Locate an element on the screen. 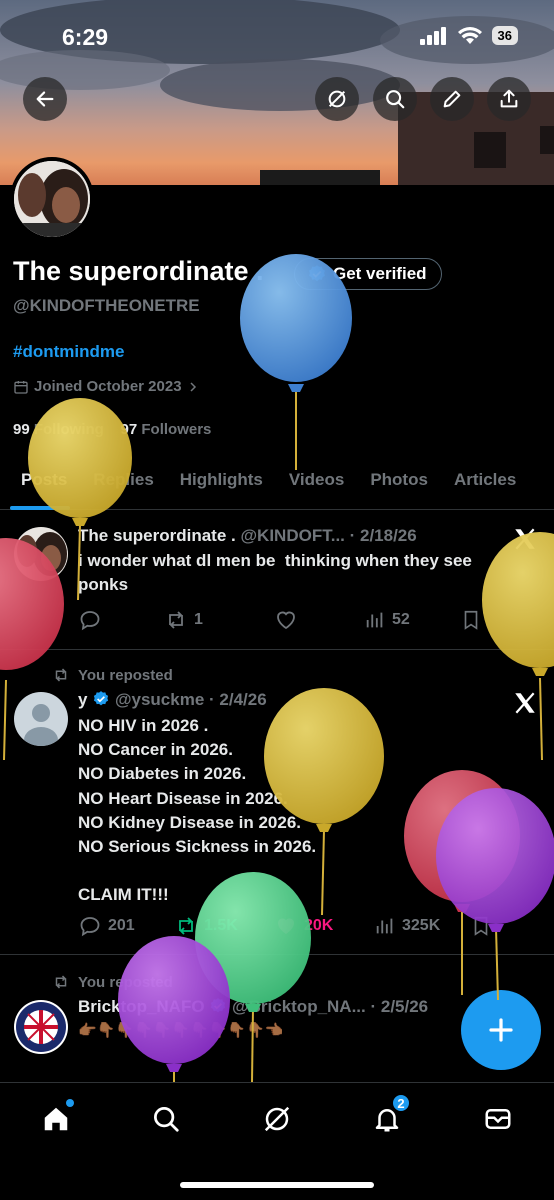 This screenshot has width=554, height=1200. signal-icon is located at coordinates (432, 35).